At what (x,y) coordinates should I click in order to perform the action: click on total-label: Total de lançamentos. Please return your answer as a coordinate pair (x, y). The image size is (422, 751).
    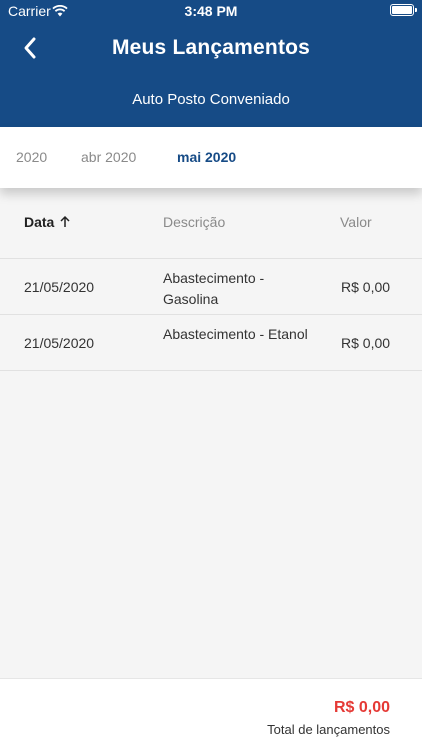
    Looking at the image, I should click on (328, 729).